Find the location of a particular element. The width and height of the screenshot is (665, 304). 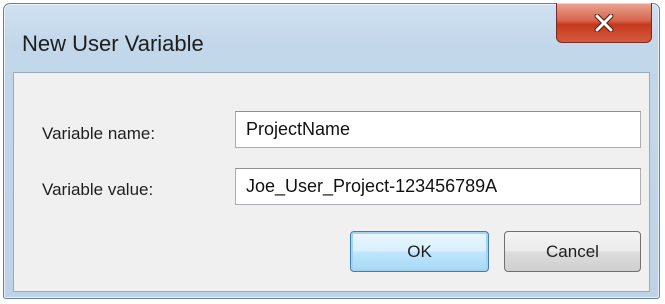

close-icon is located at coordinates (604, 22).